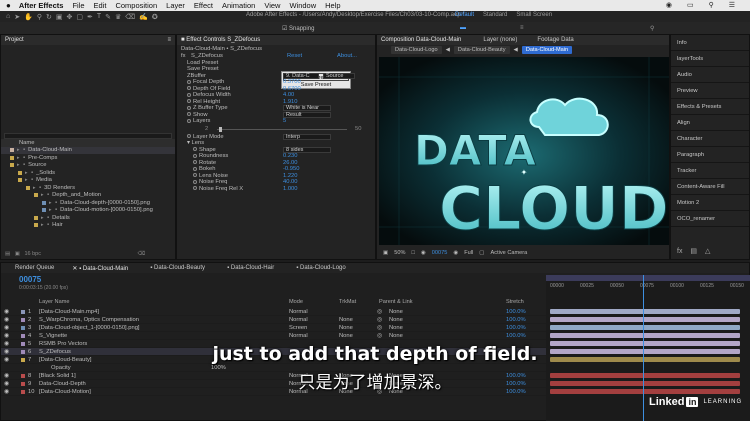 The height and width of the screenshot is (421, 750). What do you see at coordinates (648, 278) in the screenshot?
I see `work-area-bar` at bounding box center [648, 278].